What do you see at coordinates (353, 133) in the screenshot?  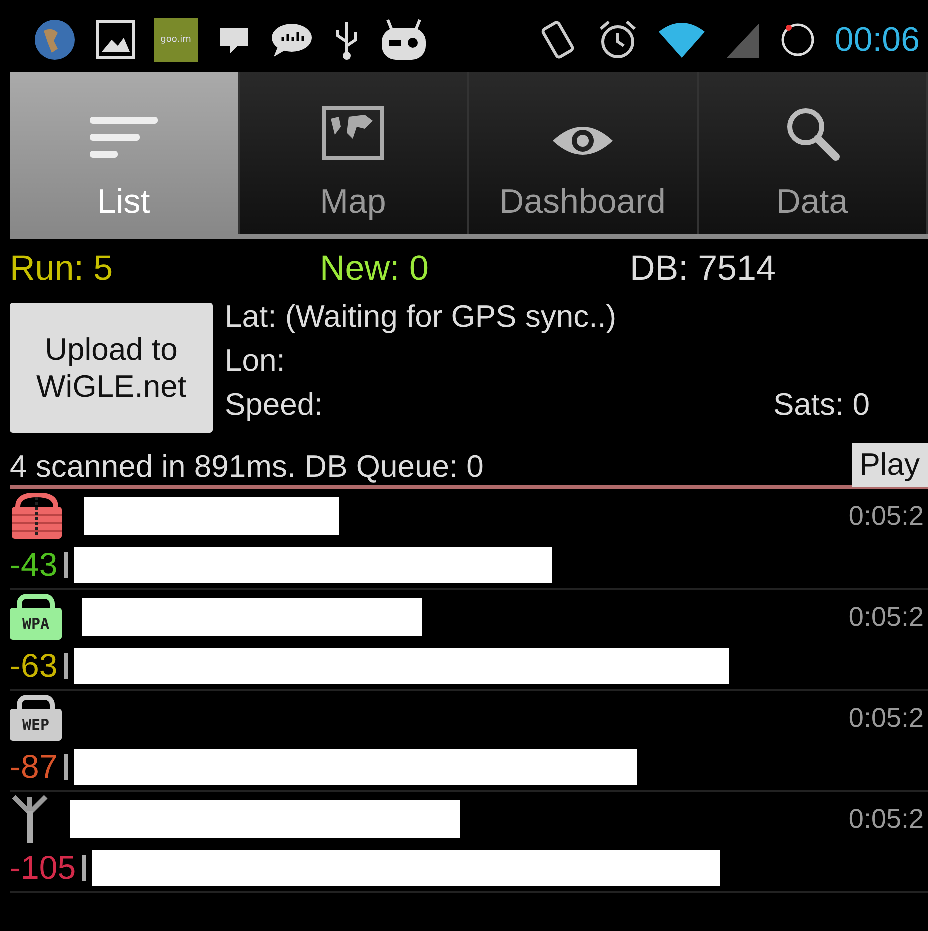 I see `map-icon` at bounding box center [353, 133].